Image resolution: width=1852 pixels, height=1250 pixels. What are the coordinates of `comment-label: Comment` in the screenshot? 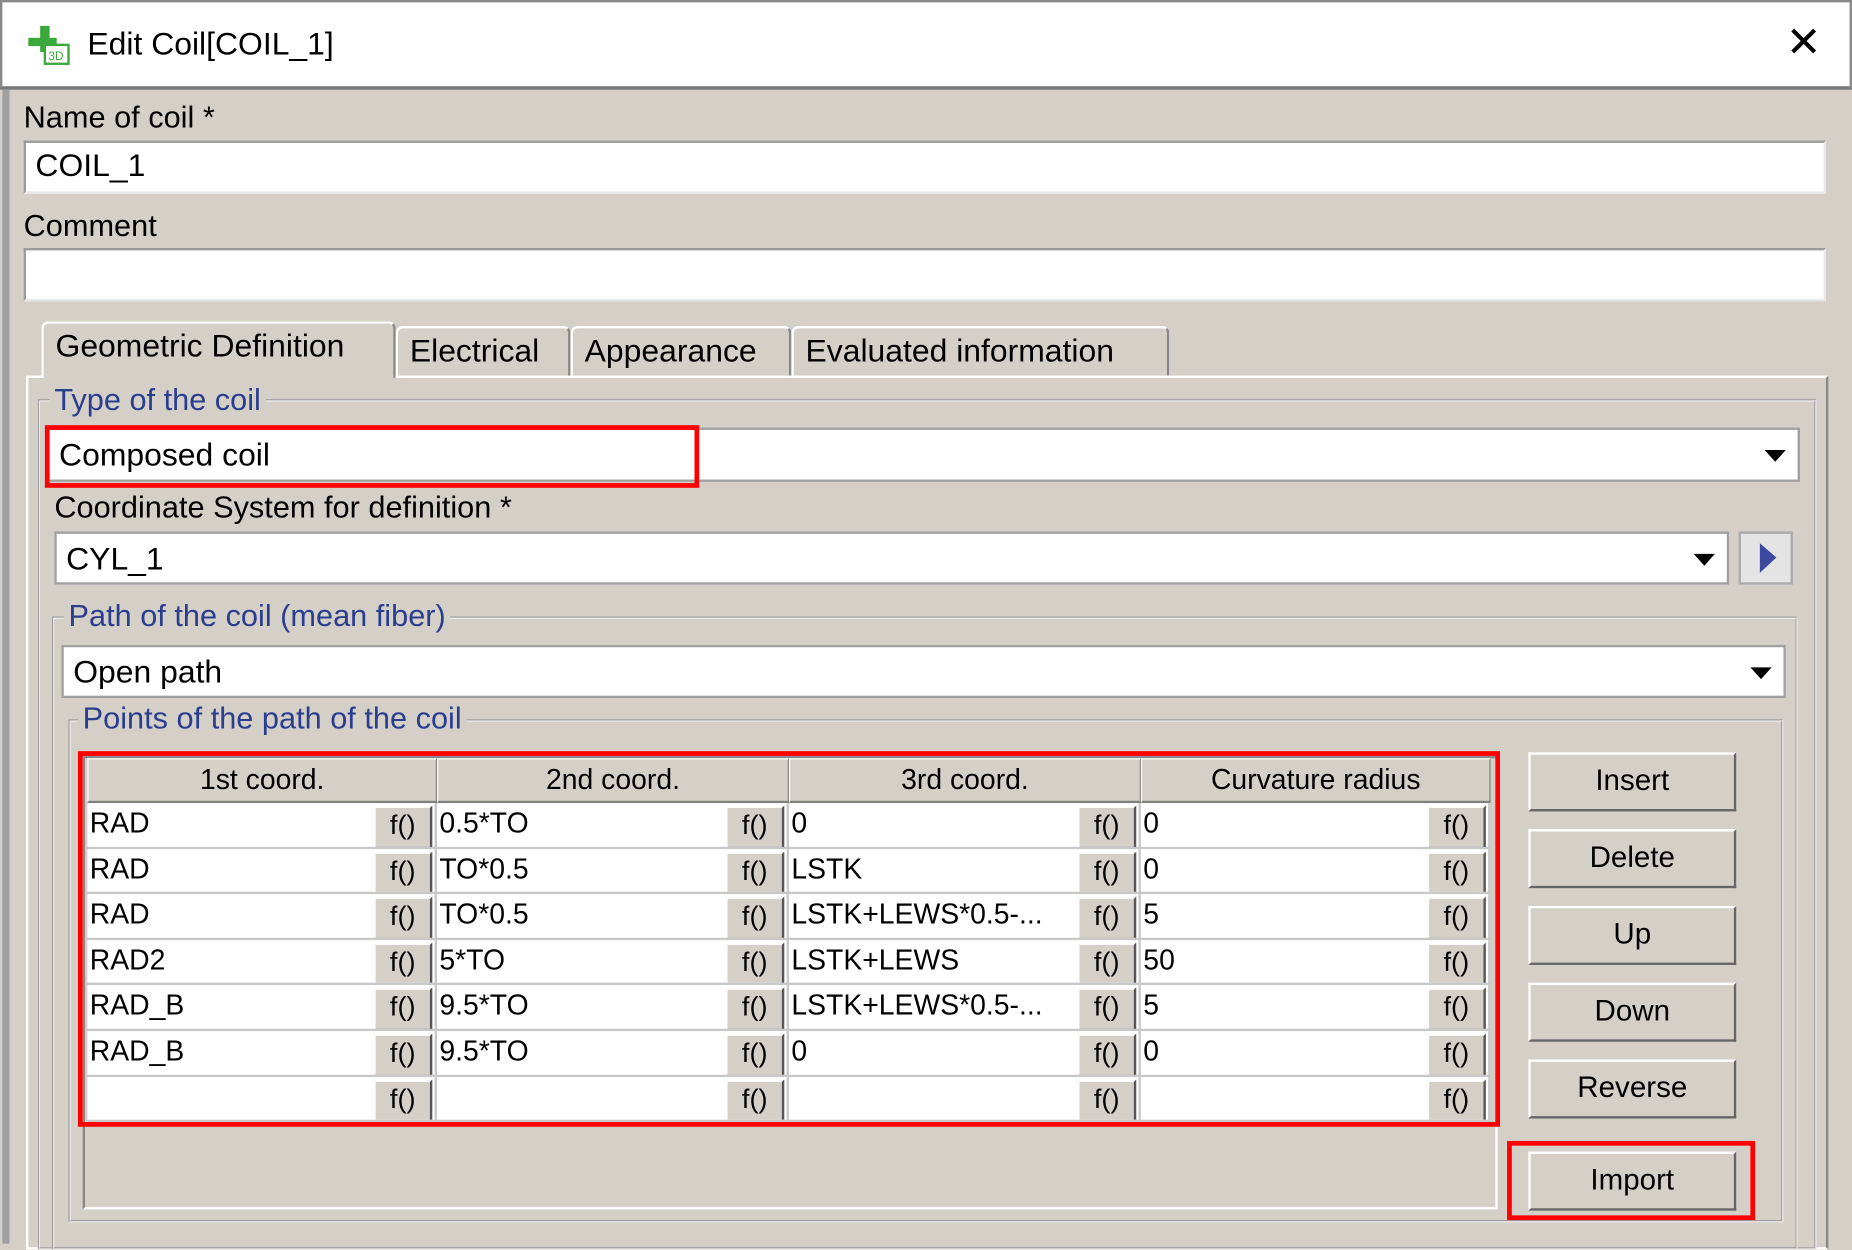 It's located at (90, 225).